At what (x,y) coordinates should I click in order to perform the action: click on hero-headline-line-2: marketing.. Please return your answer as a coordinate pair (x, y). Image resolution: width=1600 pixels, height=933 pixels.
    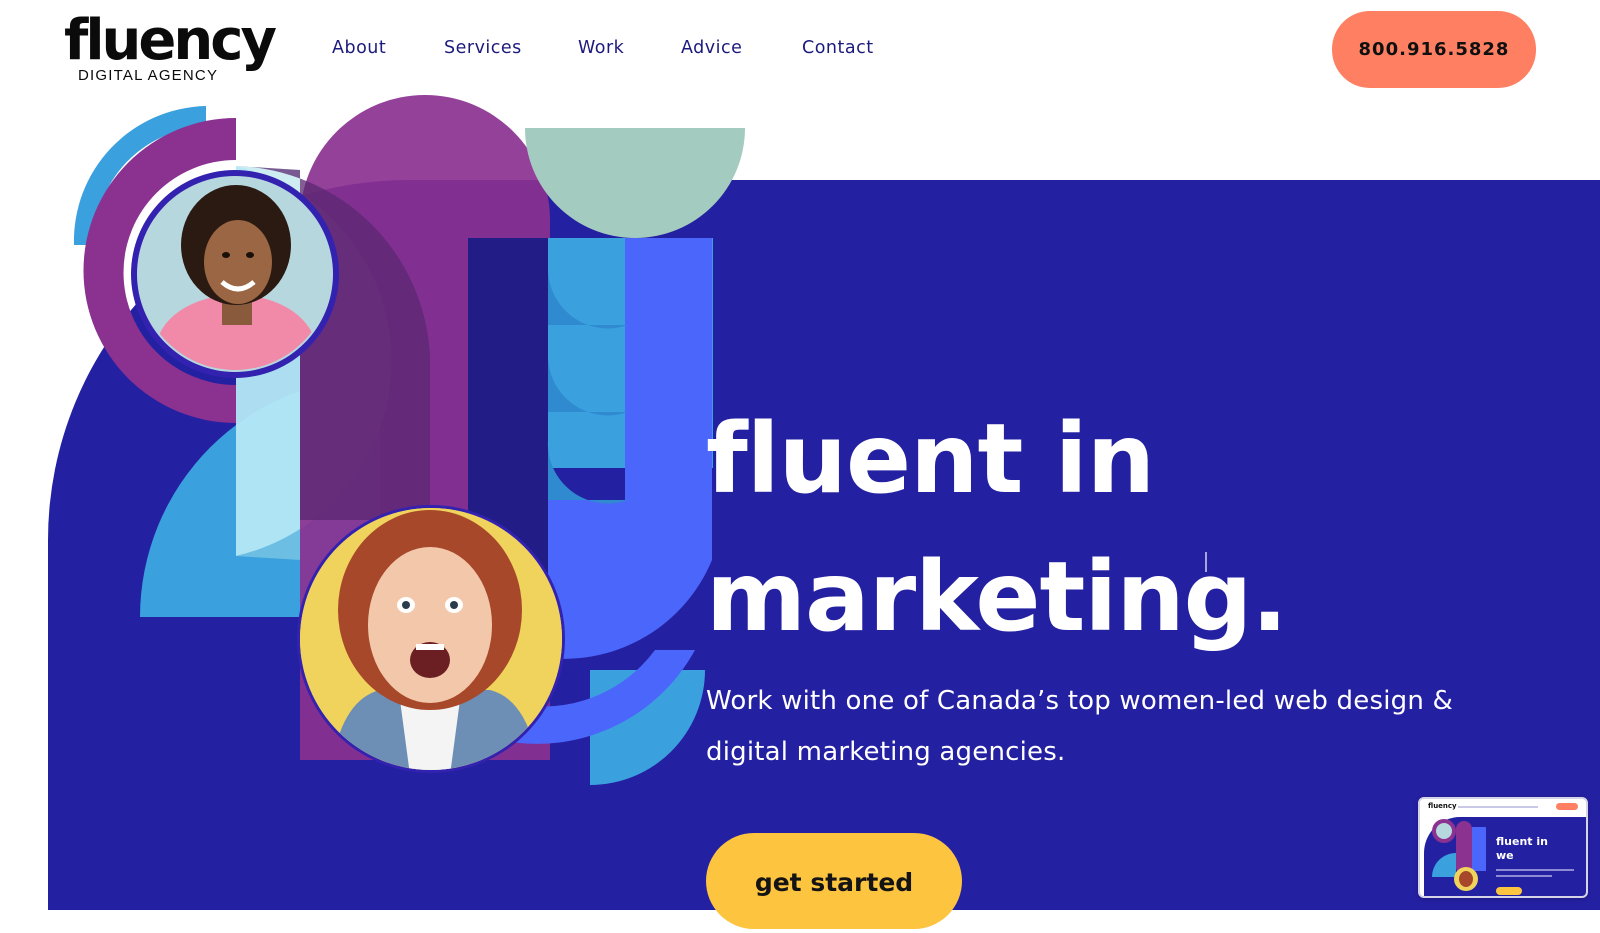
    Looking at the image, I should click on (997, 597).